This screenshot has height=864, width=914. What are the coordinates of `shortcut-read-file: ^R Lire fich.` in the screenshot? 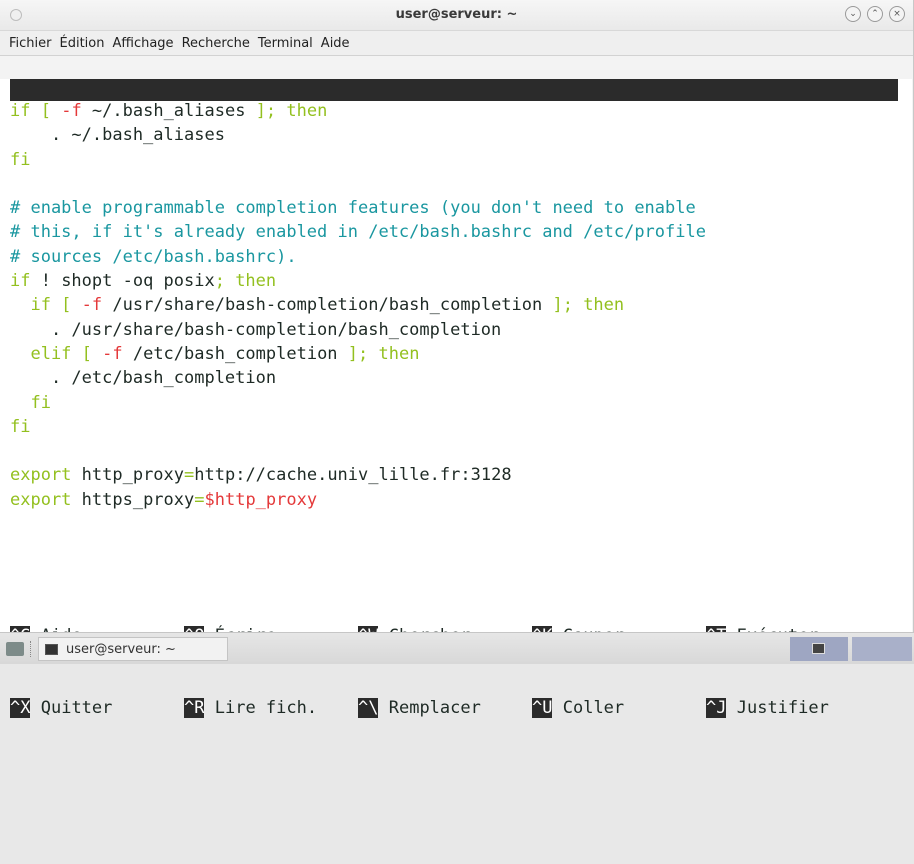 It's located at (250, 708).